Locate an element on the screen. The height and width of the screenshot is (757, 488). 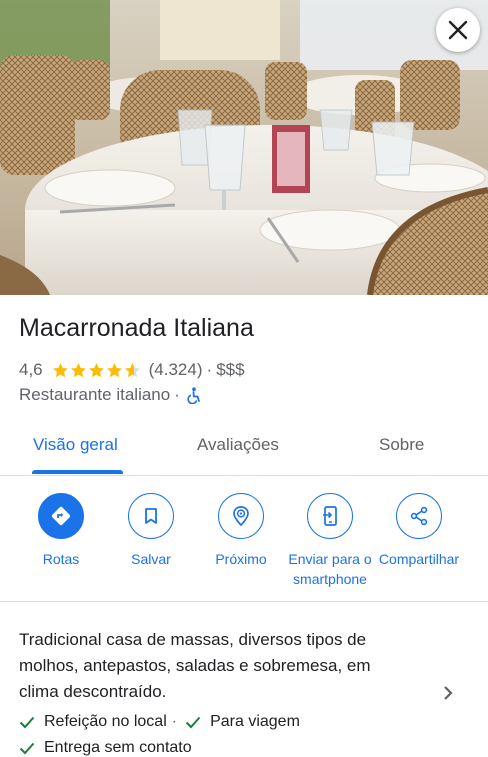
bookmark-icon is located at coordinates (151, 516).